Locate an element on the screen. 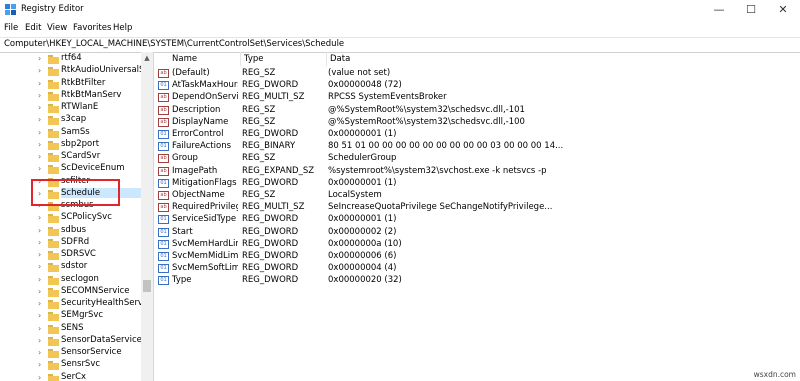 The width and height of the screenshot is (800, 381). value-name: DisplayName is located at coordinates (200, 121).